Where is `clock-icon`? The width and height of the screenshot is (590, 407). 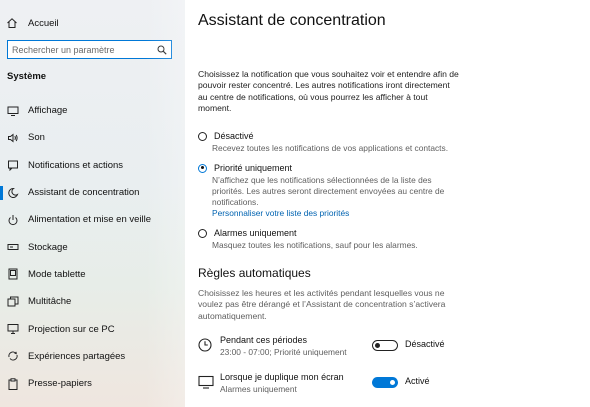 clock-icon is located at coordinates (205, 347).